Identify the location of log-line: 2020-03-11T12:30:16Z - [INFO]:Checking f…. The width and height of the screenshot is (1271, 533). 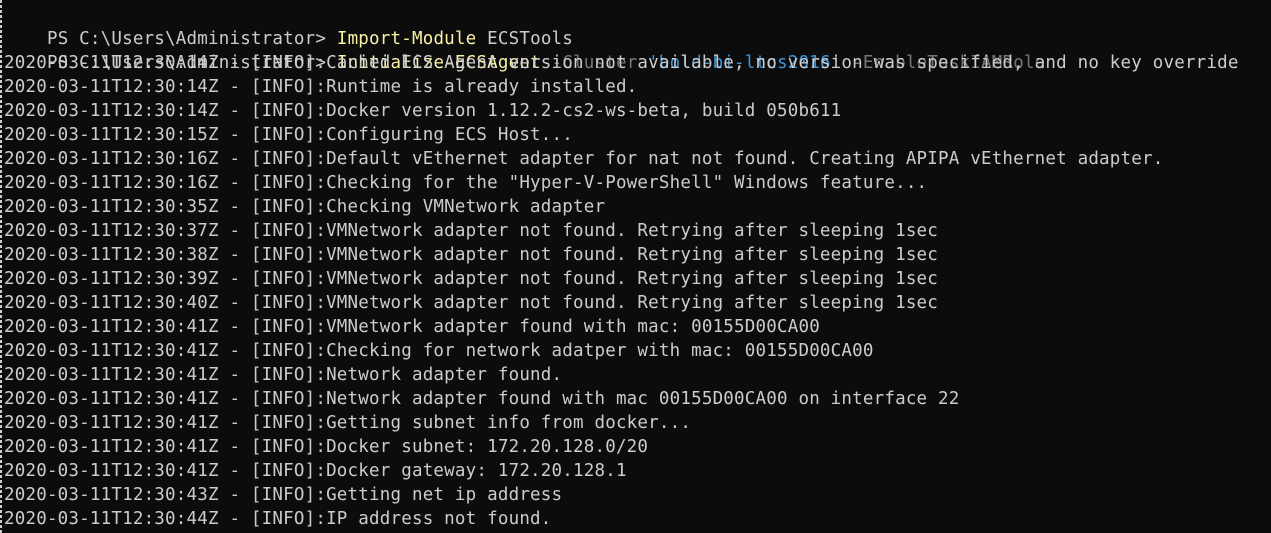
(466, 183).